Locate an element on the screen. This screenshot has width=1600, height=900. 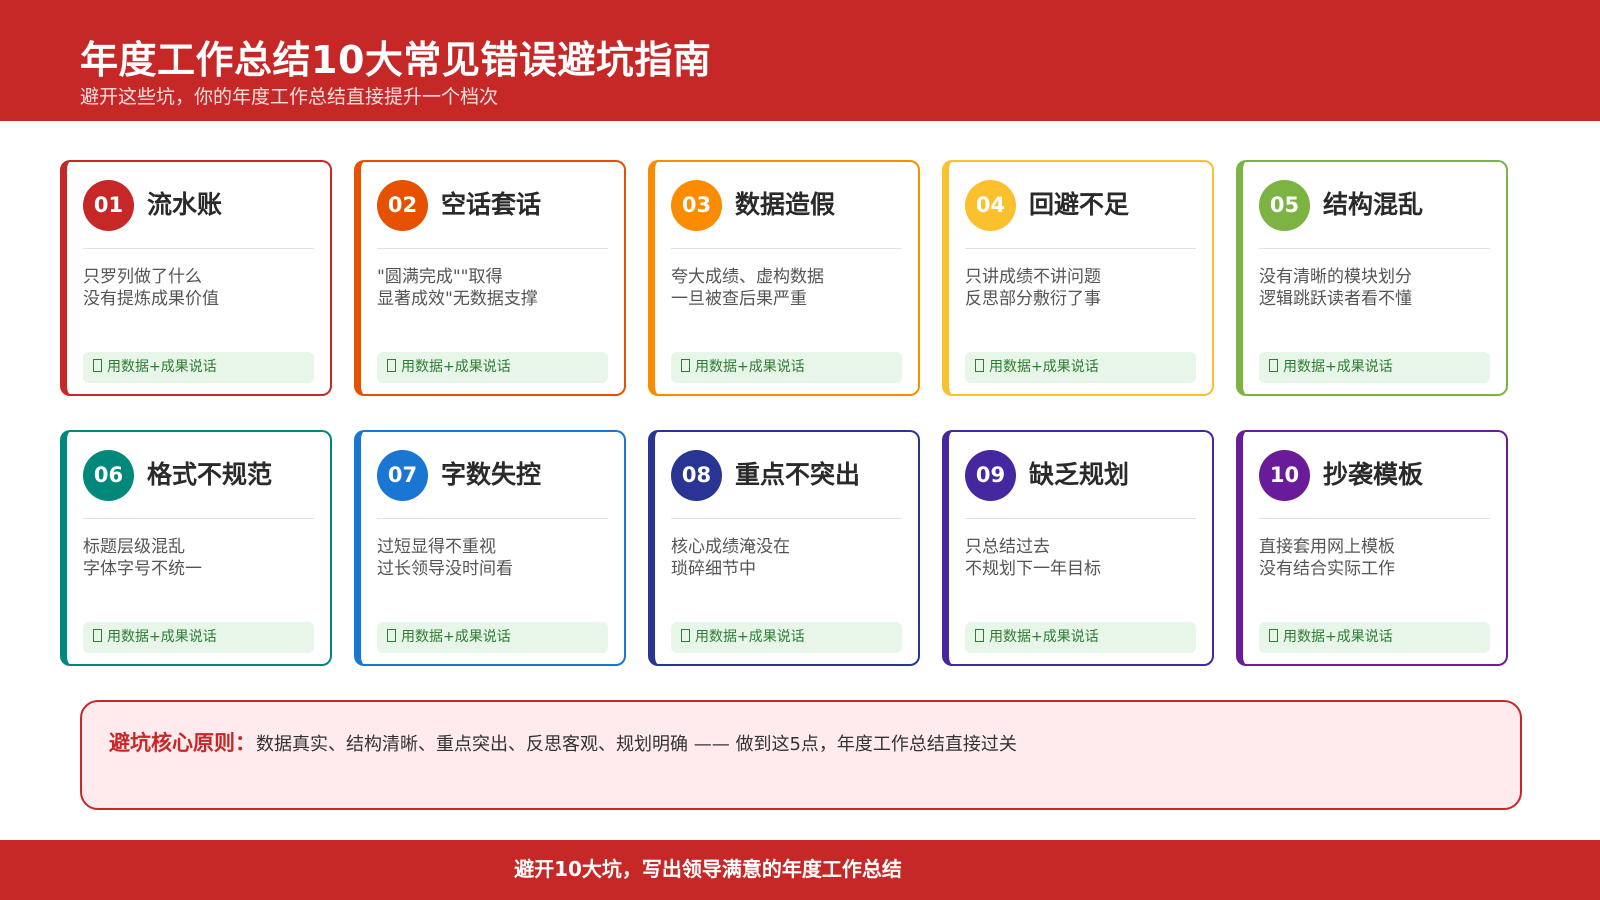
card-title: 重点不突出 is located at coordinates (798, 474).